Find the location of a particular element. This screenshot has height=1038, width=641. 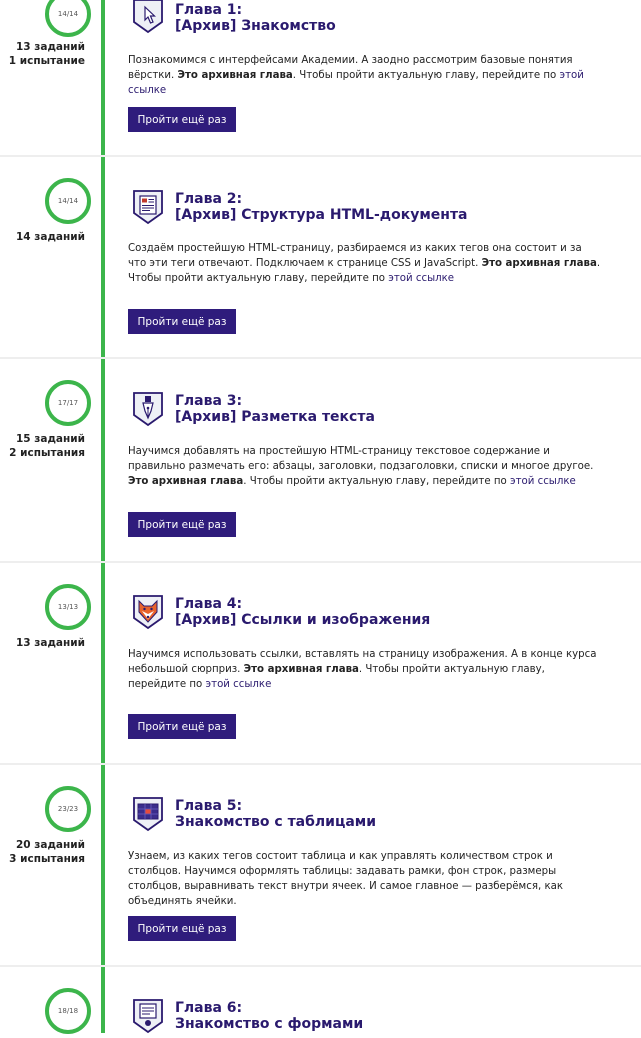

progress-label: 13/13 is located at coordinates (68, 607).